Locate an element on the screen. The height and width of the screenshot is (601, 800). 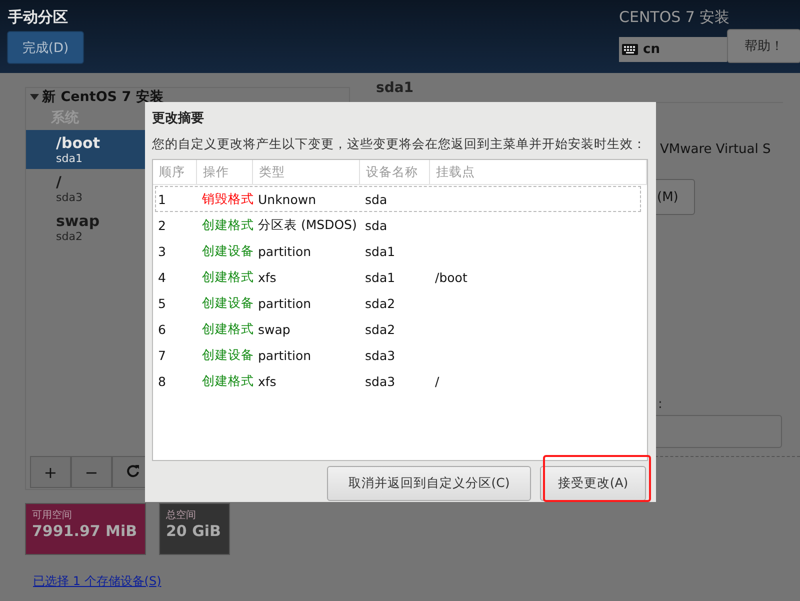
add-button: + is located at coordinates (50, 472).